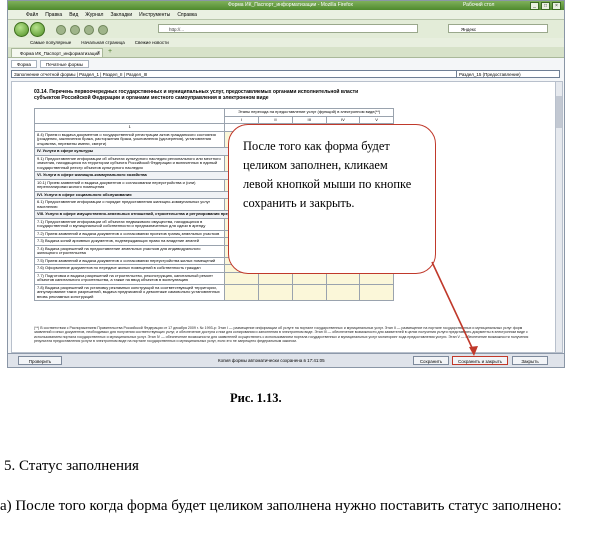 This screenshot has width=612, height=534. What do you see at coordinates (556, 6) in the screenshot?
I see `close-icon: ×` at bounding box center [556, 6].